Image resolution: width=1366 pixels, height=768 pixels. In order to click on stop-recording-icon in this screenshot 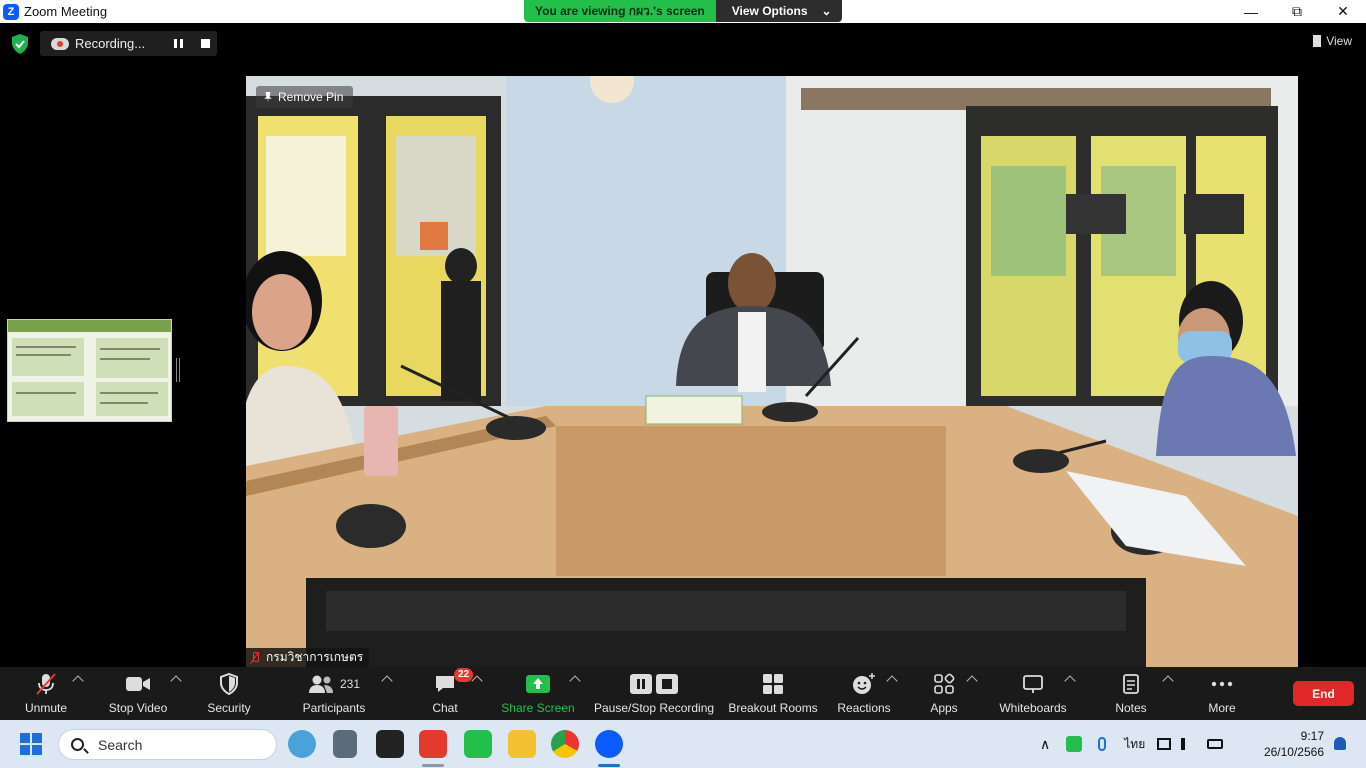, I will do `click(205, 43)`.